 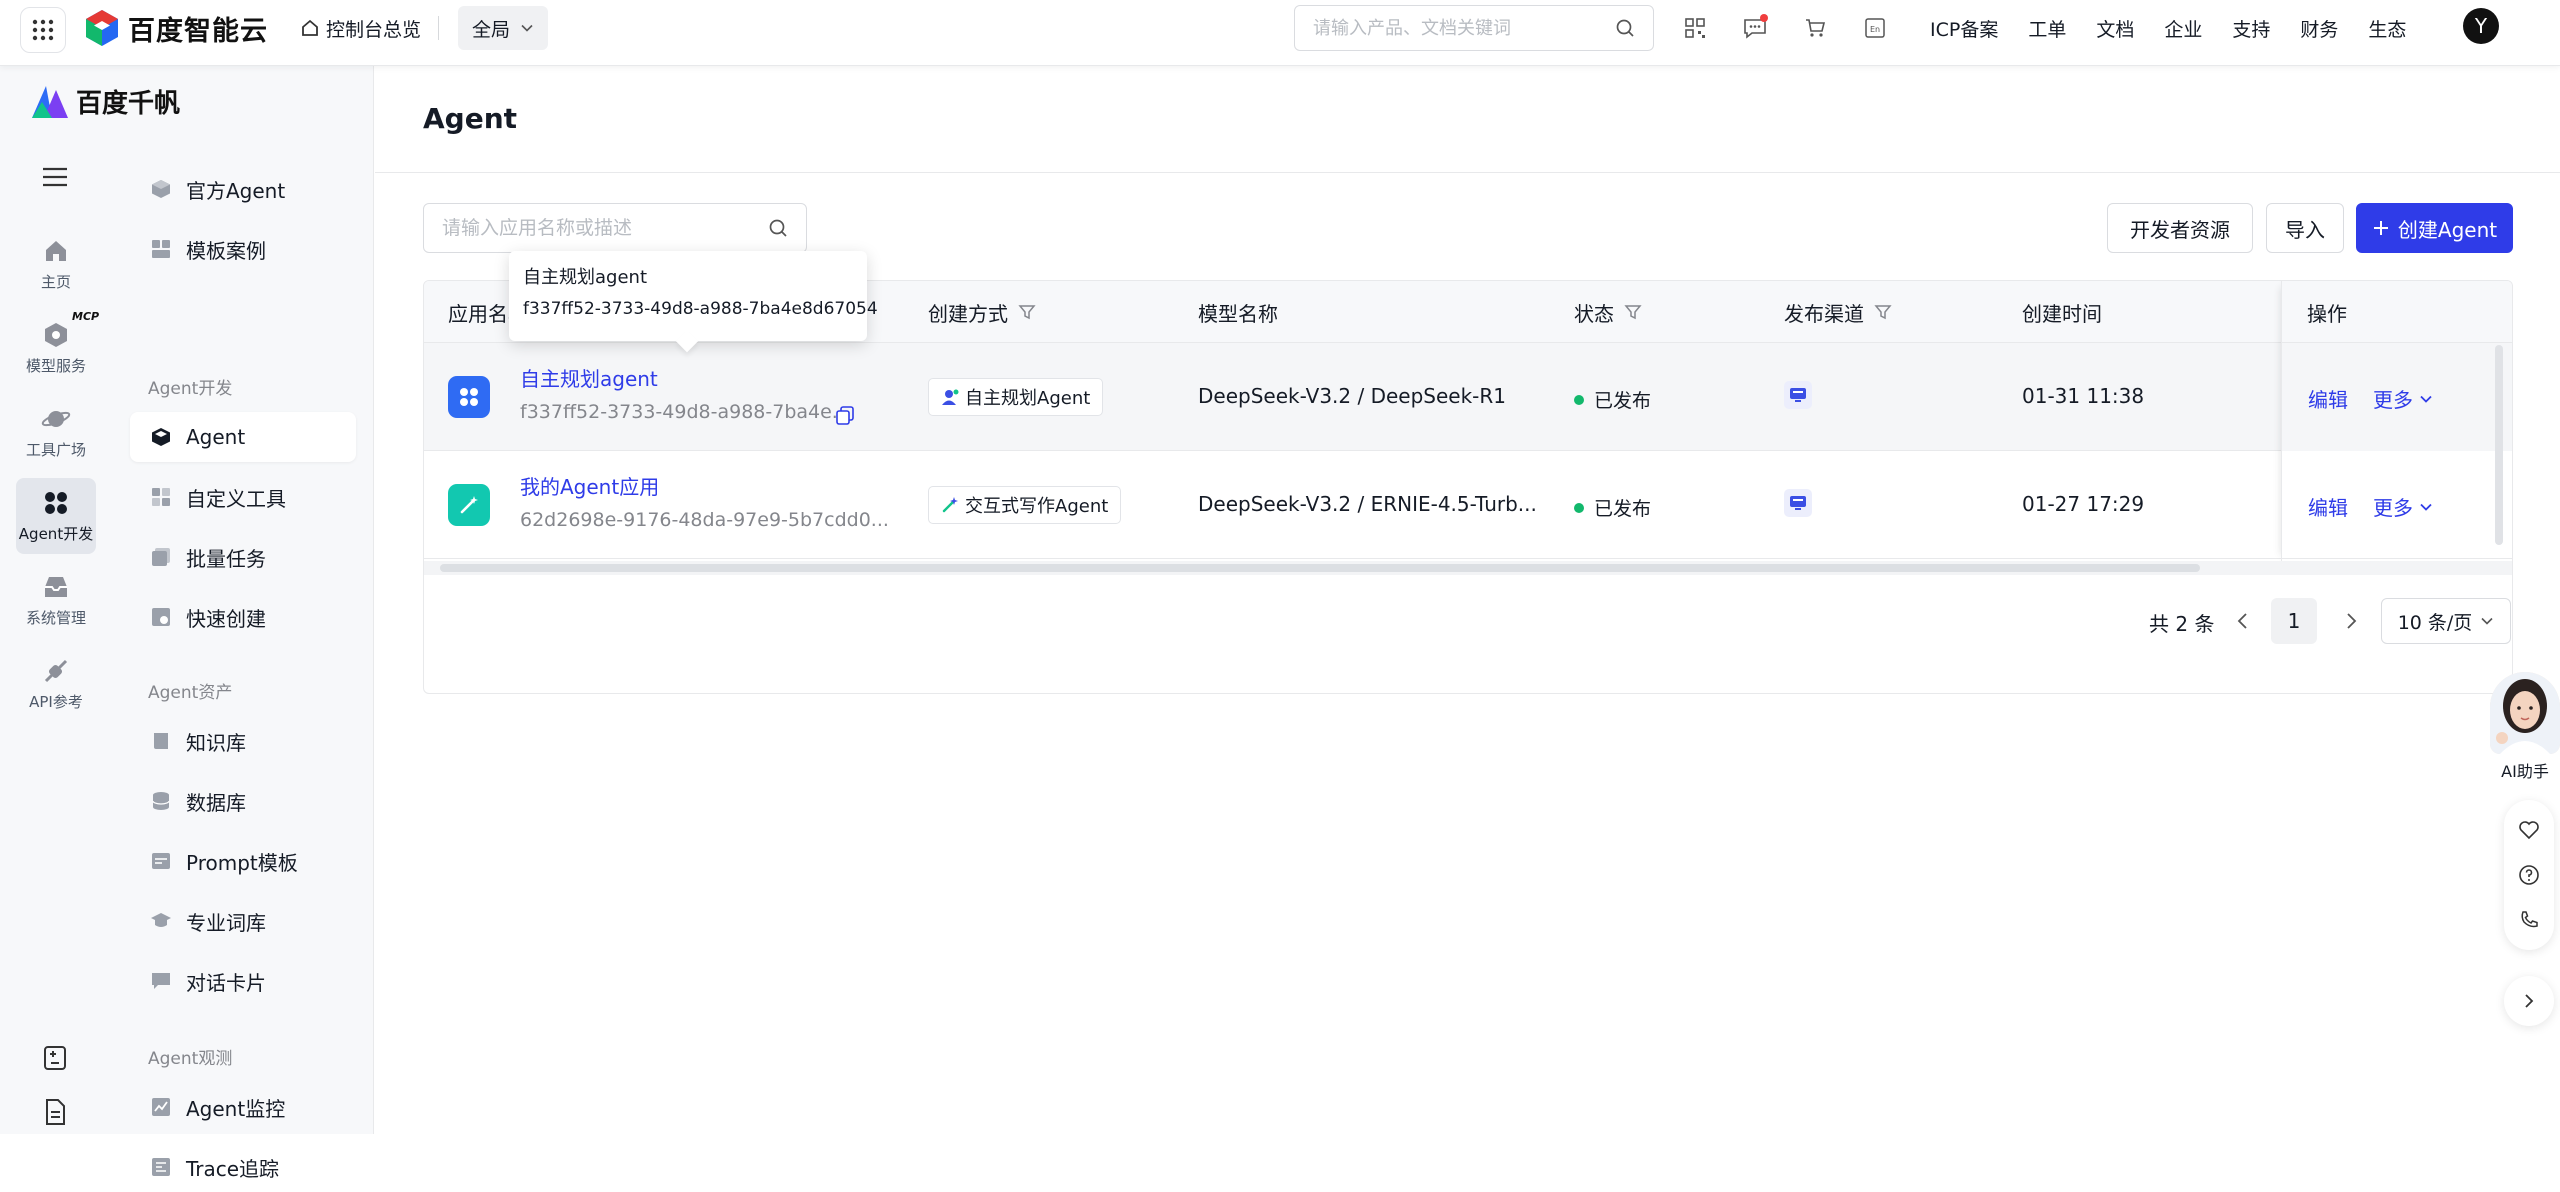 What do you see at coordinates (589, 485) in the screenshot?
I see `app-name-link: 我的Agent应用` at bounding box center [589, 485].